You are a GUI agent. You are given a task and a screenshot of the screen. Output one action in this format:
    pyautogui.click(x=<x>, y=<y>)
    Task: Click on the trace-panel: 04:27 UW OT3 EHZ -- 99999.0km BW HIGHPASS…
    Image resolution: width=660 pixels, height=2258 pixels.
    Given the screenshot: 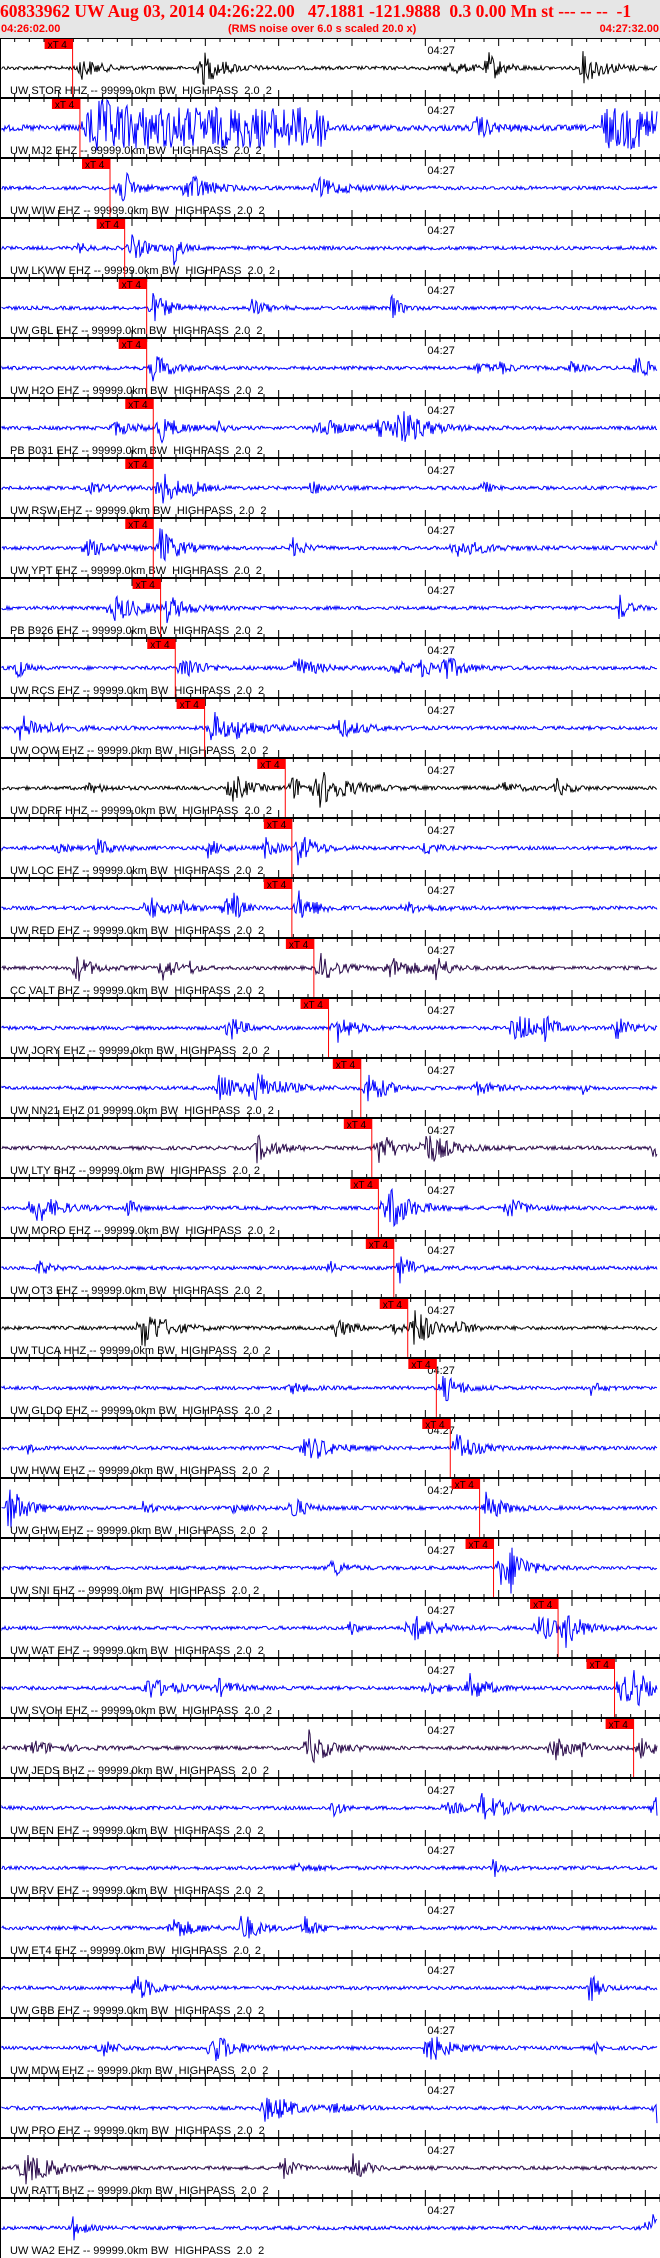 What is the action you would take?
    pyautogui.click(x=330, y=1264)
    